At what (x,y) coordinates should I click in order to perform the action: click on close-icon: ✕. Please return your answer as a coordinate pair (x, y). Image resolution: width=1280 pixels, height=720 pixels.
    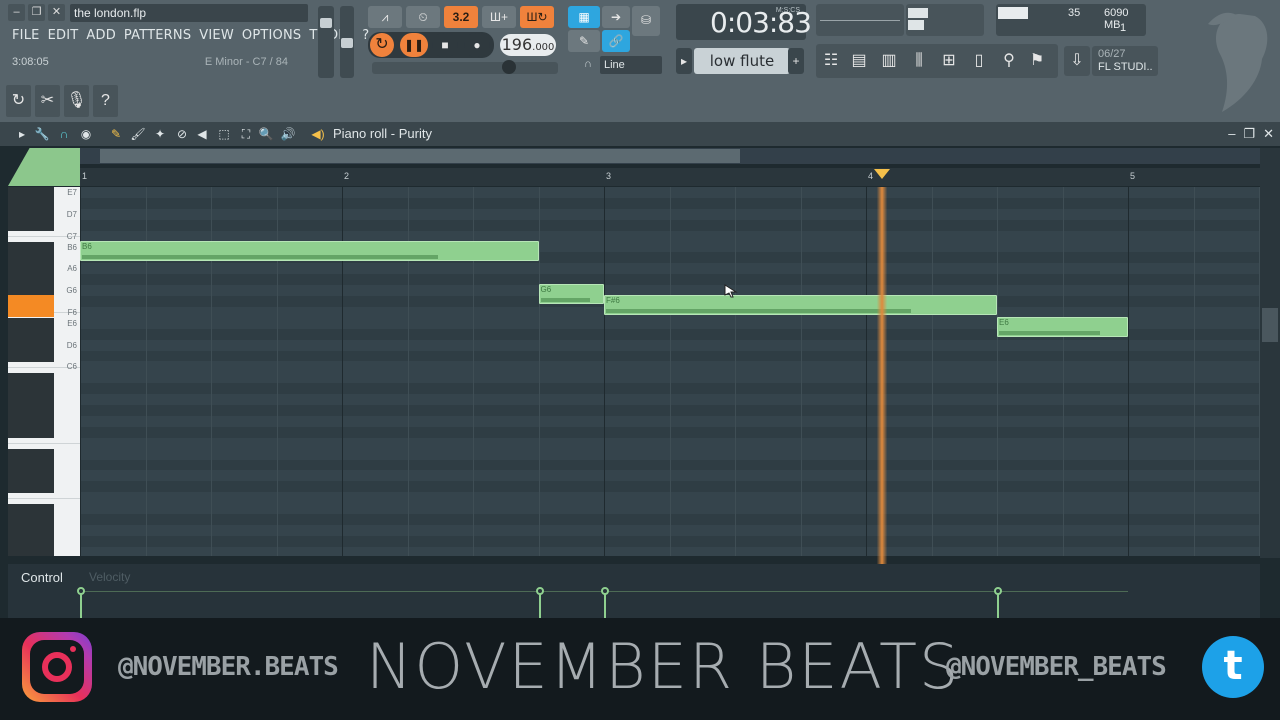
    Looking at the image, I should click on (56, 12).